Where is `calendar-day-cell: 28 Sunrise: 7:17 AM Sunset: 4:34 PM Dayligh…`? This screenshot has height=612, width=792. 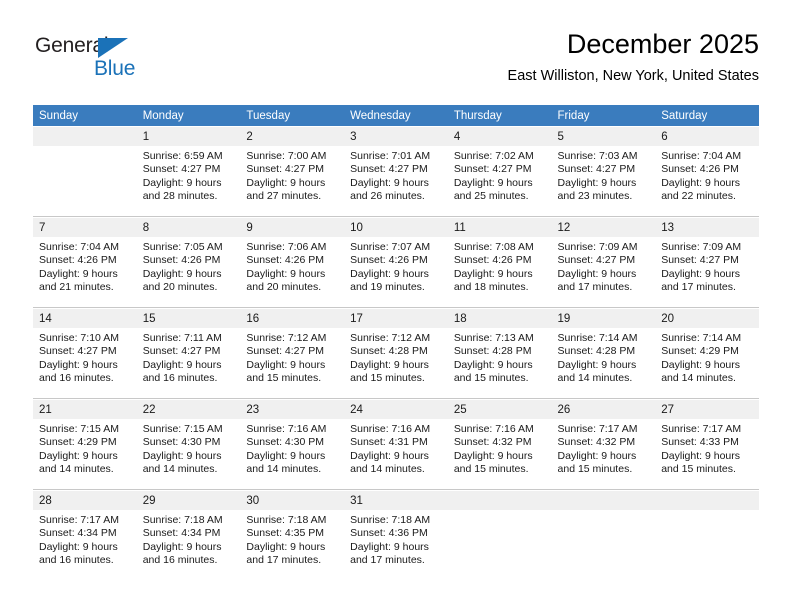
calendar-day-cell: 28 Sunrise: 7:17 AM Sunset: 4:34 PM Dayligh… is located at coordinates (85, 534).